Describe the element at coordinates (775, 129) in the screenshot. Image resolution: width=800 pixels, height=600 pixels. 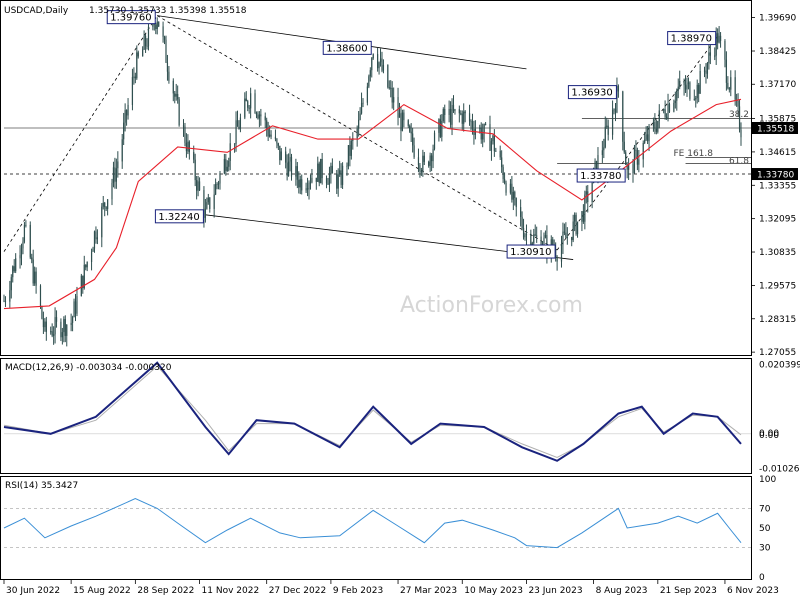
I see `price-flag-label: 1.35518` at that location.